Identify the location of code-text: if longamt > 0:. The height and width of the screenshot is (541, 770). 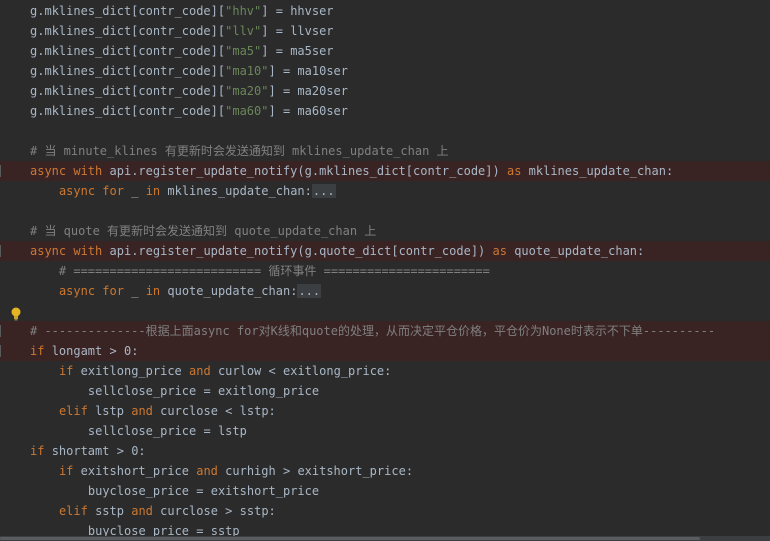
(84, 351).